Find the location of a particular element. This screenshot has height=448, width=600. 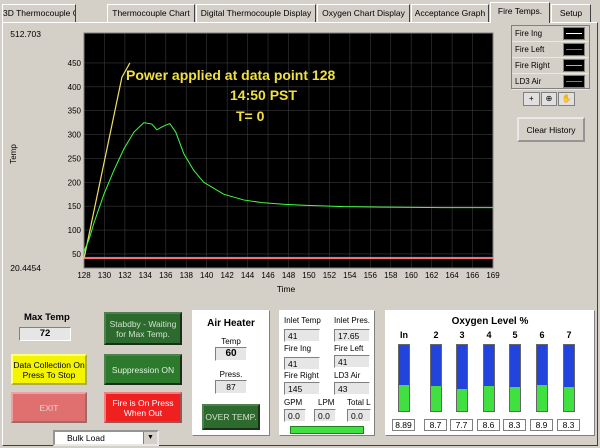

y-tick-label: 450 is located at coordinates (75, 63).